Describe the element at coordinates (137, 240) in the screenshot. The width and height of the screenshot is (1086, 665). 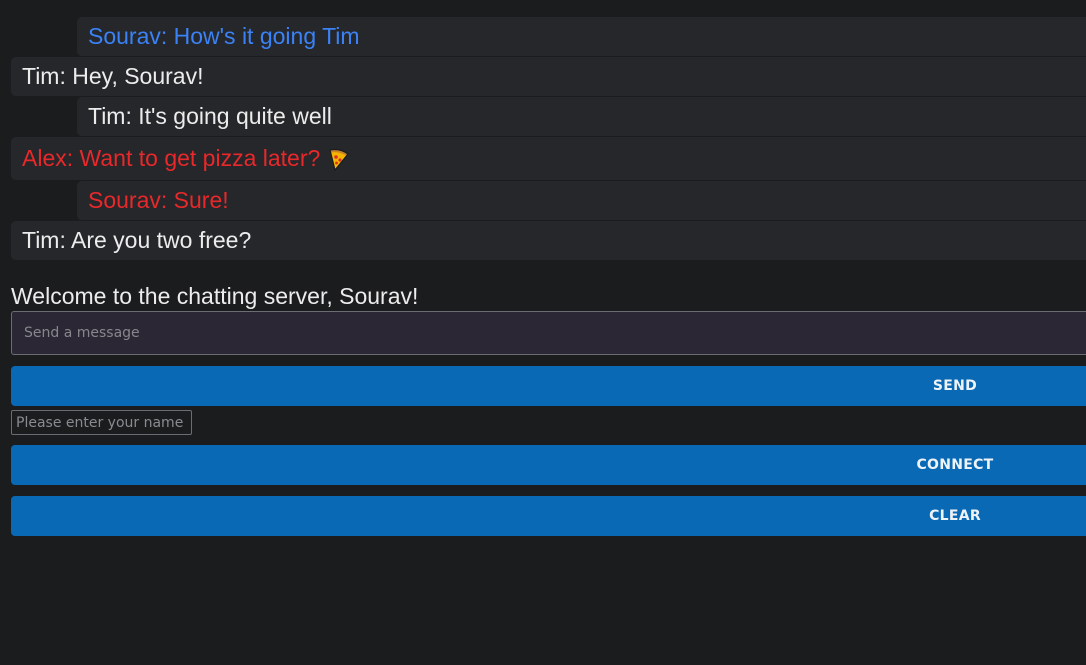
I see `message-text: Tim: Are you two free?` at that location.